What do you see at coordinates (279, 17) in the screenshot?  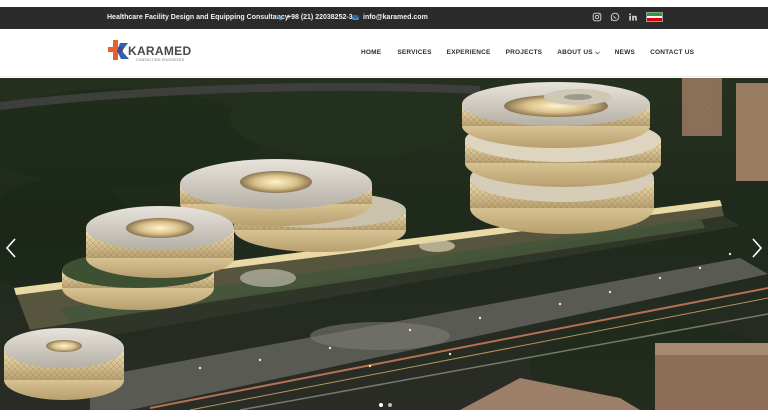 I see `phone-icon` at bounding box center [279, 17].